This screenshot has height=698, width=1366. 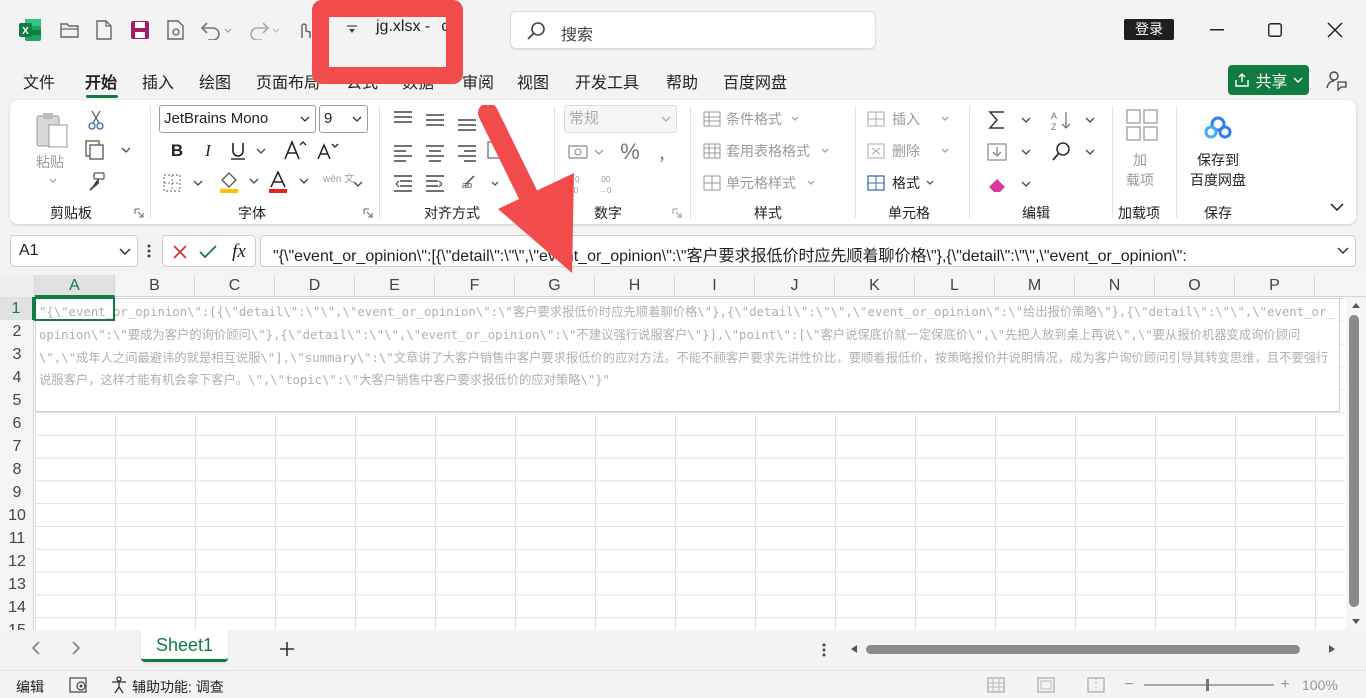 What do you see at coordinates (1285, 684) in the screenshot?
I see `zoom-in-icon: +` at bounding box center [1285, 684].